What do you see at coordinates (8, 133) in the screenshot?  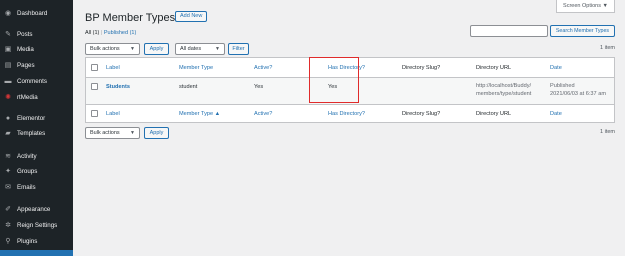 I see `folder-icon: ▰` at bounding box center [8, 133].